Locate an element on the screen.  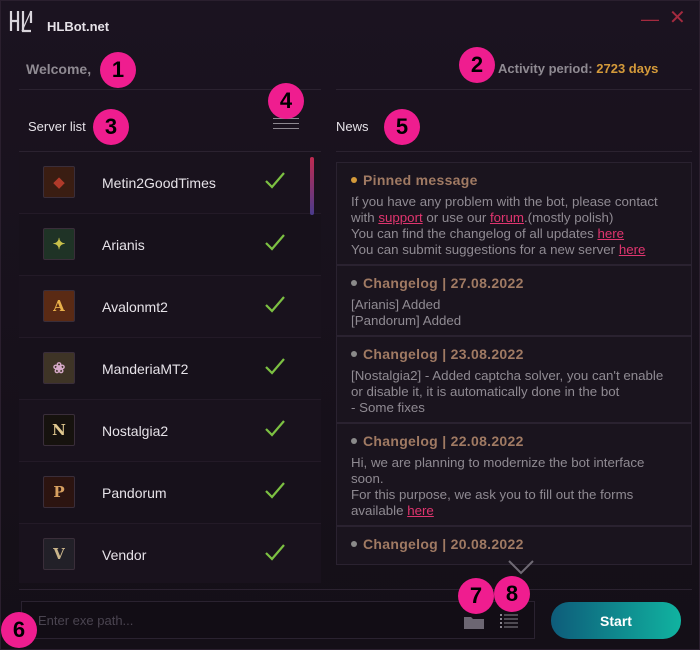
server-logo-icon: P is located at coordinates (59, 492).